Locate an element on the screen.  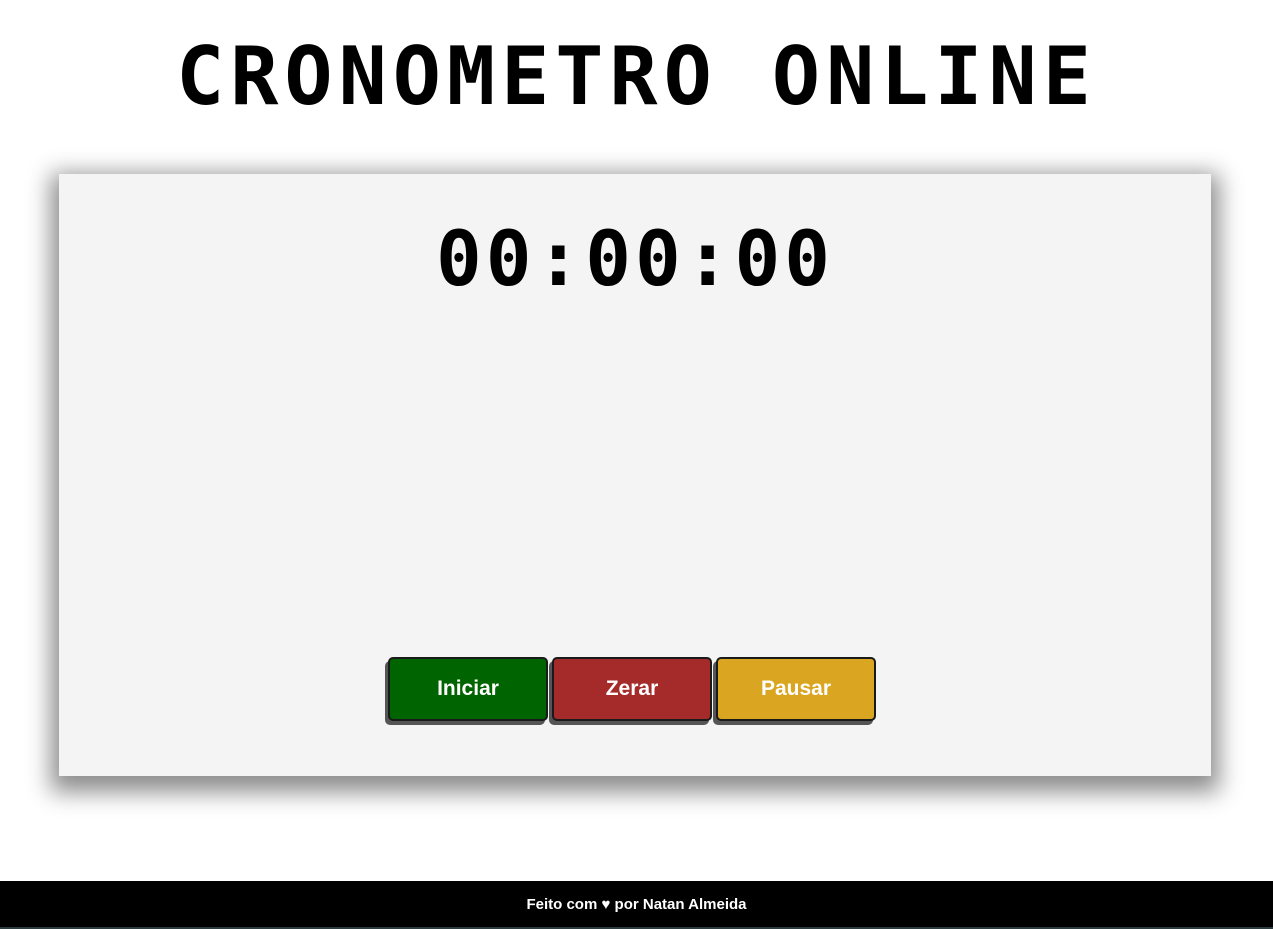
footer-credit: Feito com ♥ por Natan Almeida is located at coordinates (636, 904).